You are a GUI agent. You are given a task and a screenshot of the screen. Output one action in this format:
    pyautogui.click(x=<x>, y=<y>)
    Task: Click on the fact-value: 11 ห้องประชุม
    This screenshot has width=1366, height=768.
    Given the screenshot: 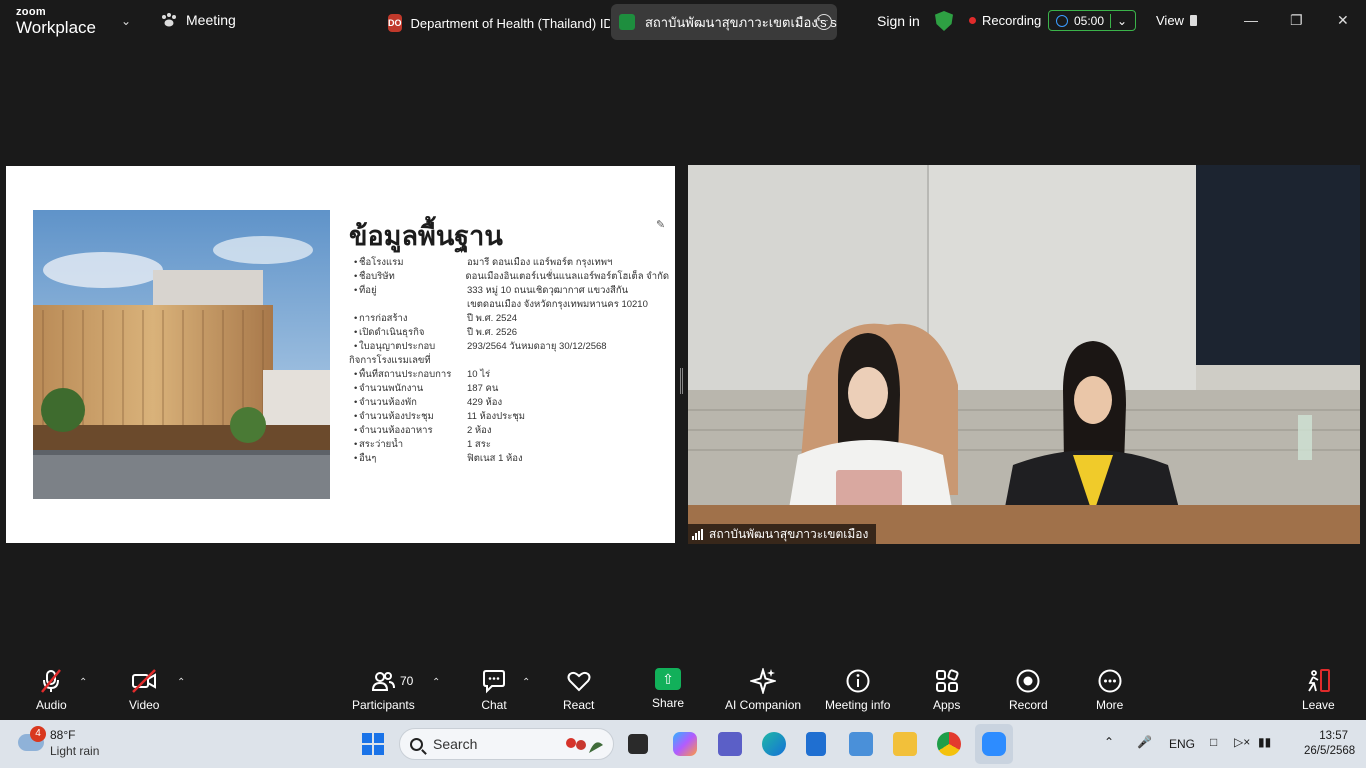 What is the action you would take?
    pyautogui.click(x=496, y=416)
    